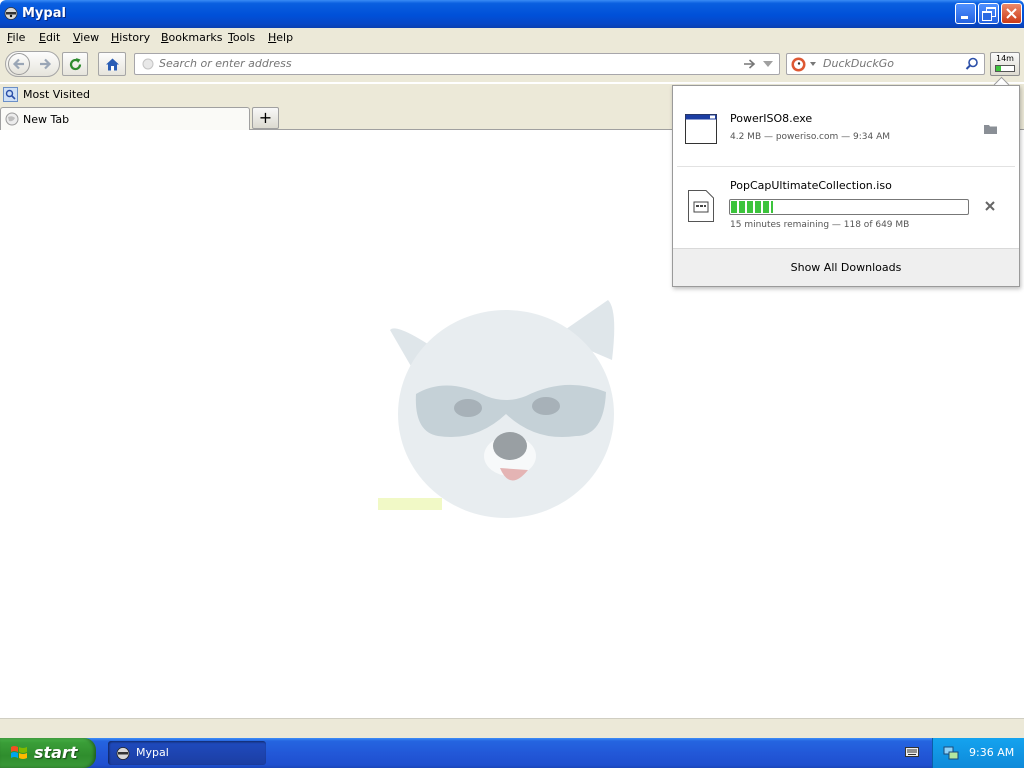 Image resolution: width=1024 pixels, height=768 pixels. I want to click on downloads-progress-indicator, so click(1005, 68).